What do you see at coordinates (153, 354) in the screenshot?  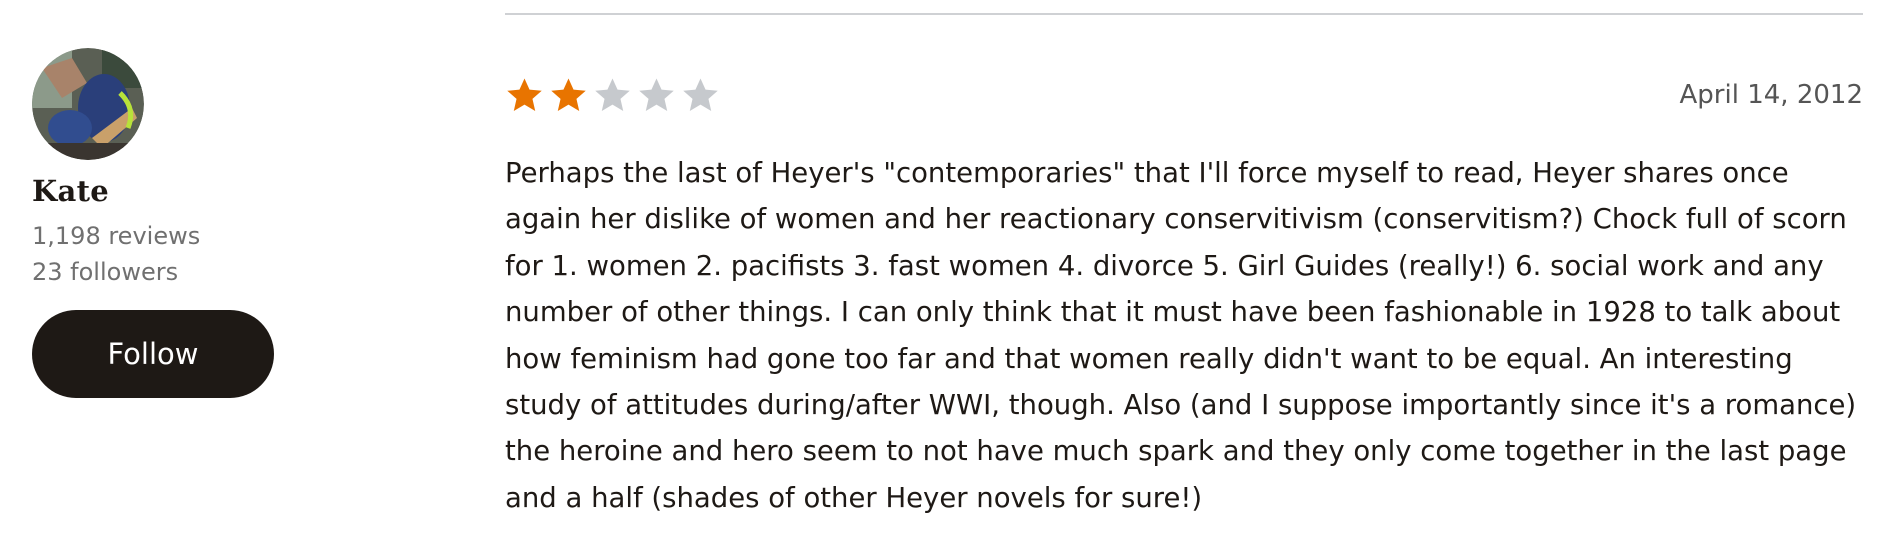 I see `follow-button: Follow` at bounding box center [153, 354].